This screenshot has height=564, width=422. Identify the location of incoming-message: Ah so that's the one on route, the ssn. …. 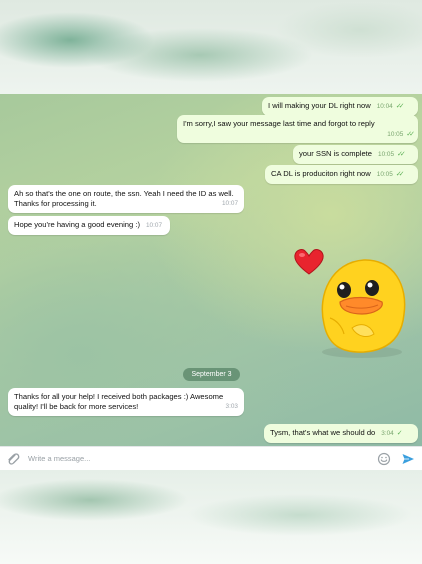
(126, 199).